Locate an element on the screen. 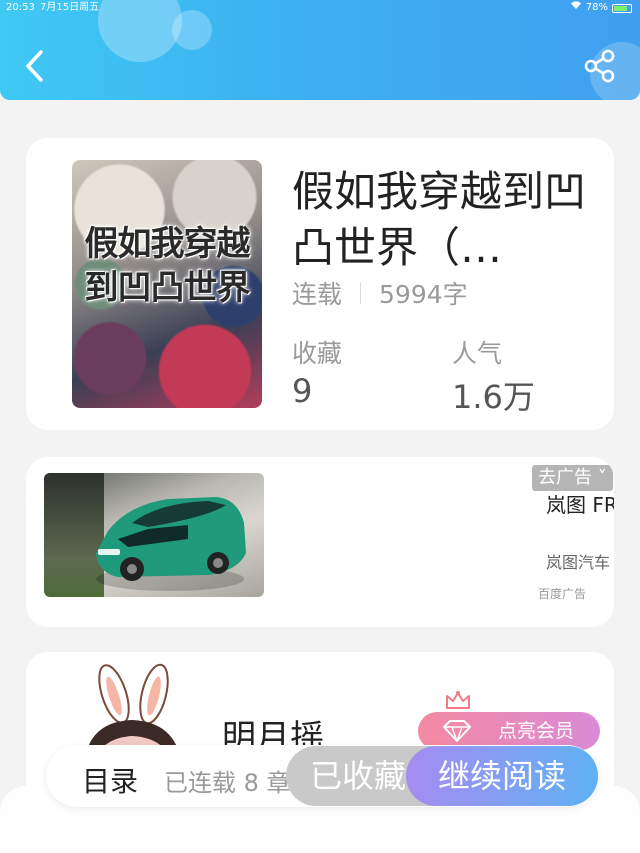 This screenshot has height=853, width=640. status-time: 20:53 is located at coordinates (20, 7).